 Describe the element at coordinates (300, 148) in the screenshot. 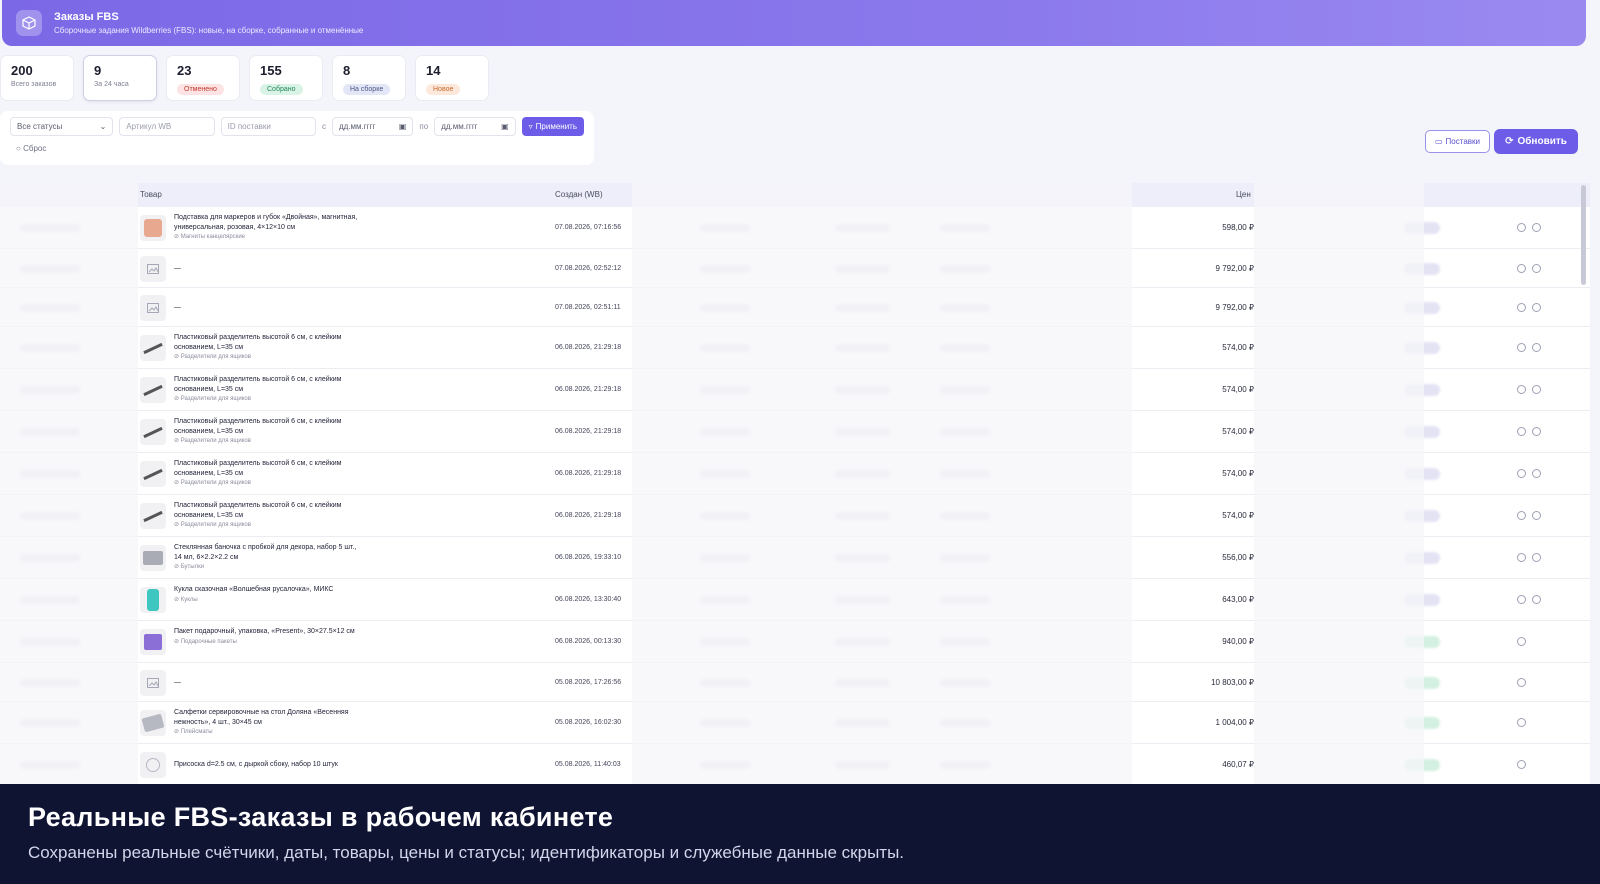

I see `reset-button: ○ Сброс` at that location.